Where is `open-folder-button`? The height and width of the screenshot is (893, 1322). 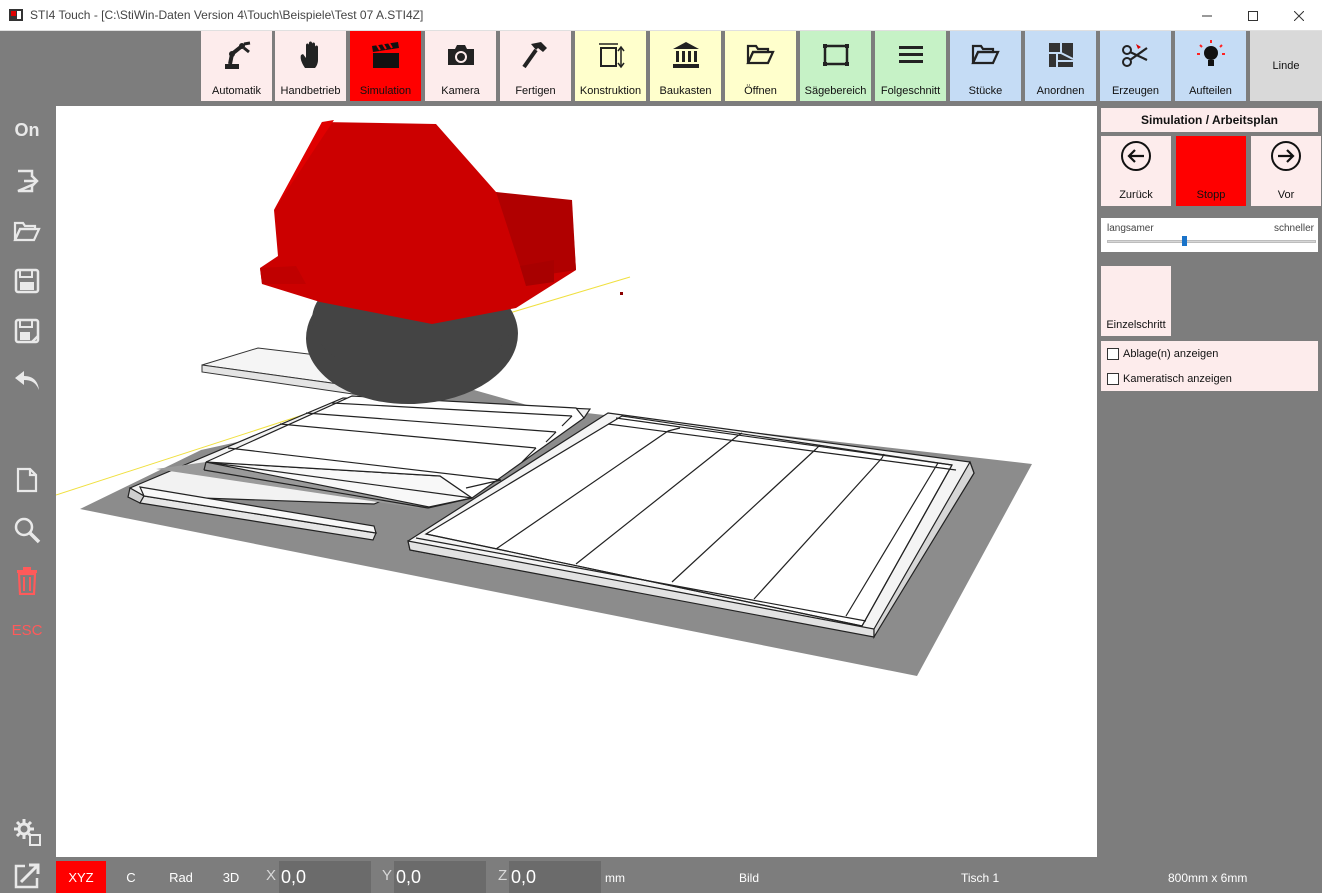
open-folder-button is located at coordinates (27, 231).